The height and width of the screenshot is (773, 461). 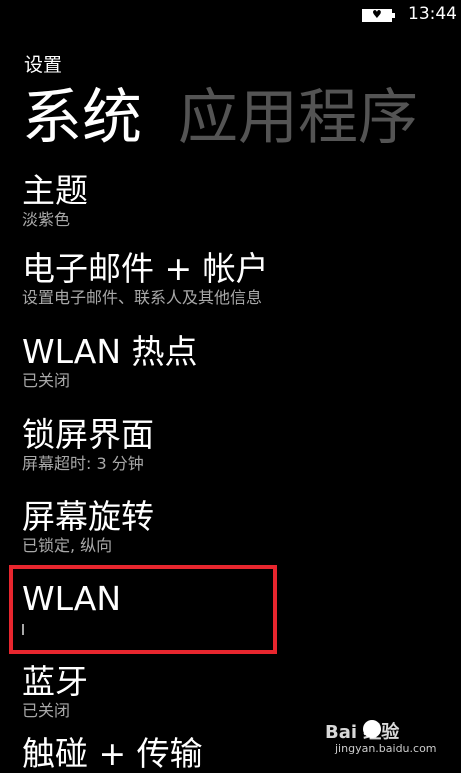 What do you see at coordinates (43, 65) in the screenshot?
I see `breadcrumb: 设置` at bounding box center [43, 65].